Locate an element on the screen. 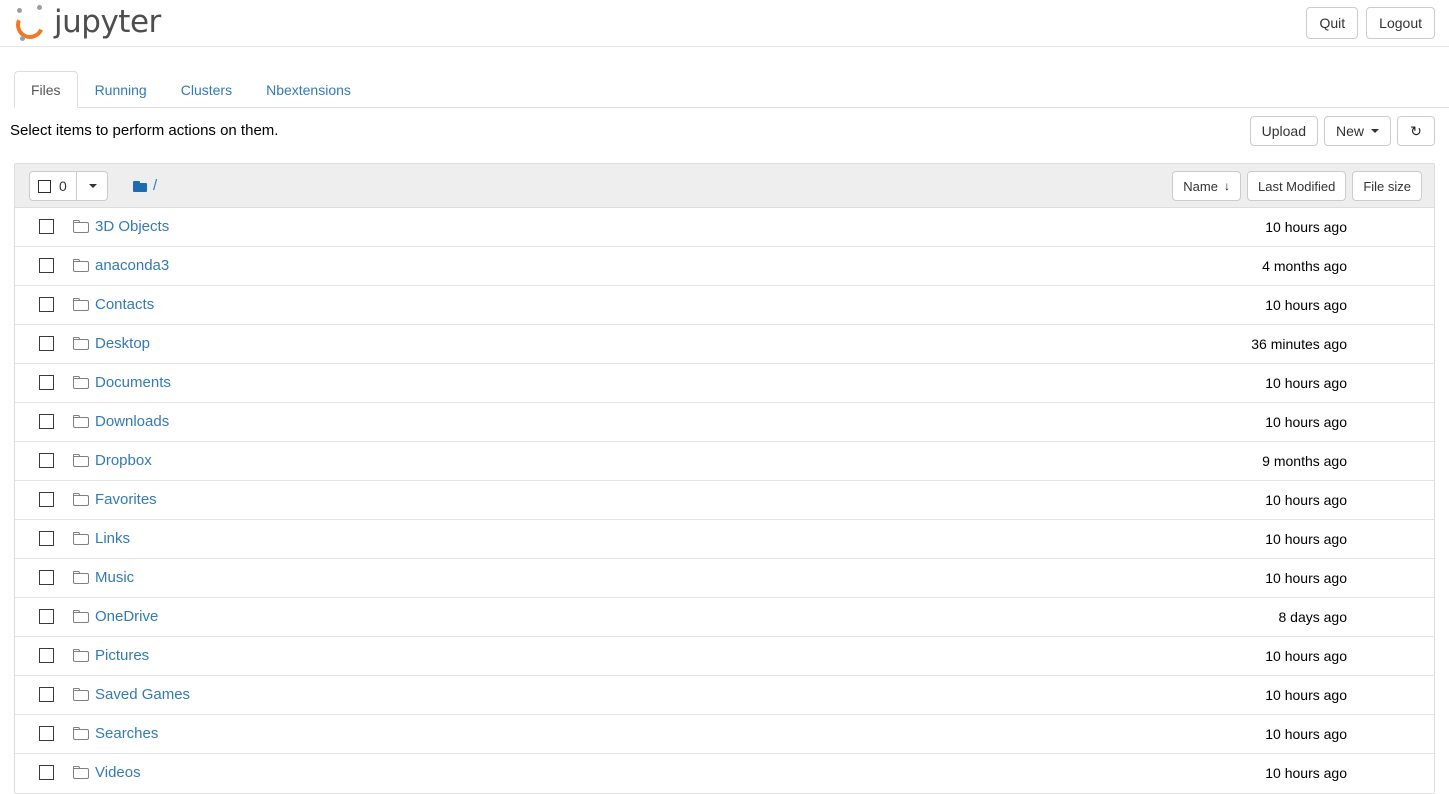  table-row: Dropbox 9 months ago is located at coordinates (724, 461).